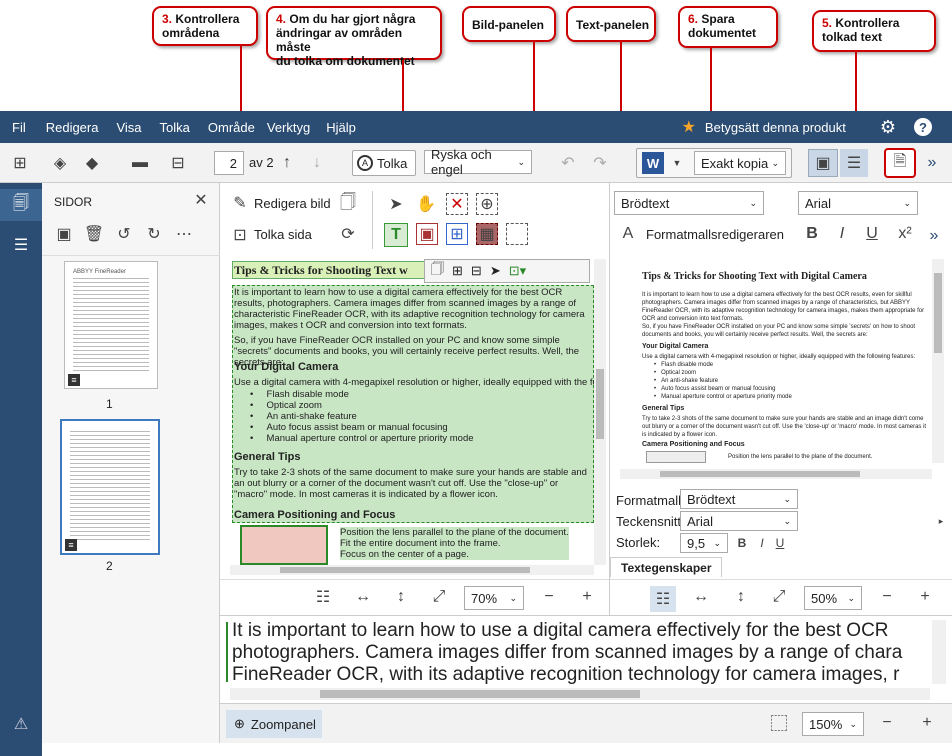 The image size is (952, 756). Describe the element at coordinates (437, 271) in the screenshot. I see `copy-area-icon: 🗍` at that location.